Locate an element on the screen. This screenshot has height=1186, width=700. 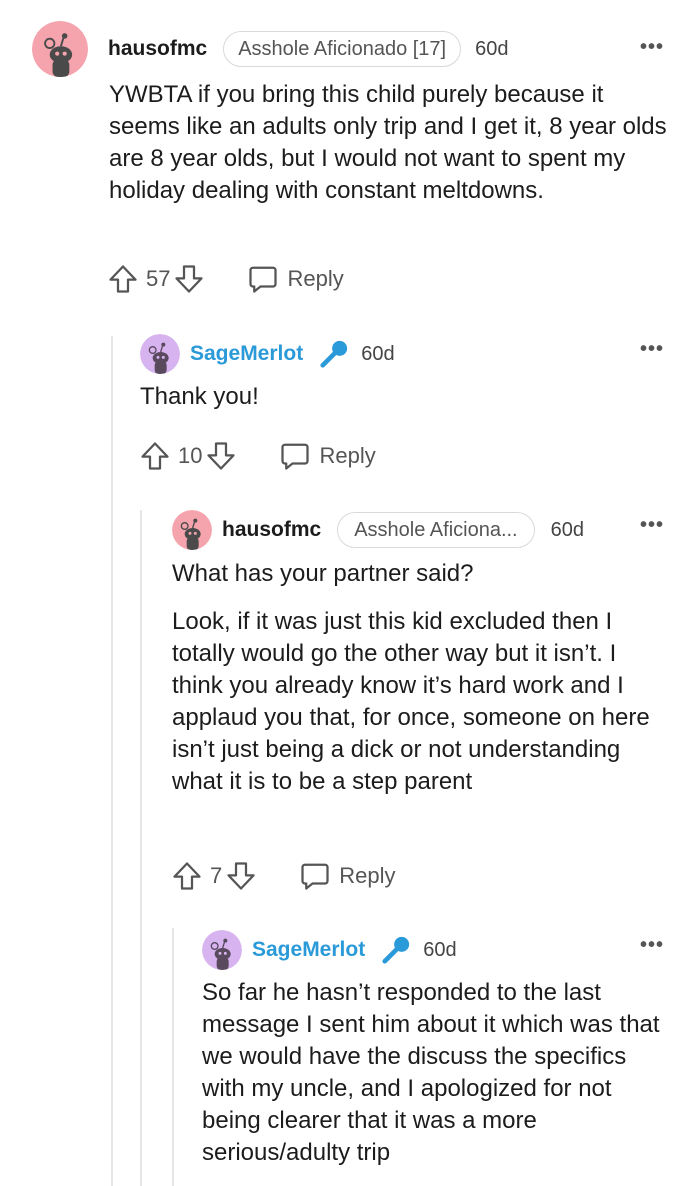
vote-control: 57 is located at coordinates (156, 279).